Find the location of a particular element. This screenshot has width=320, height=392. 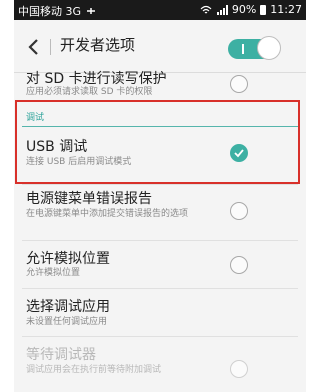

toggle-knob is located at coordinates (269, 48).